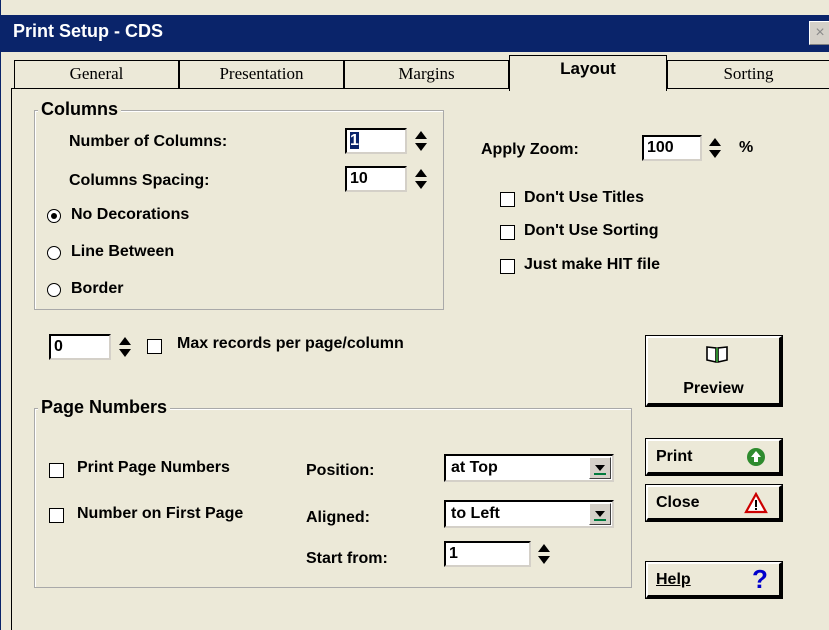  I want to click on dont-use-sorting-checkbox, so click(507, 232).